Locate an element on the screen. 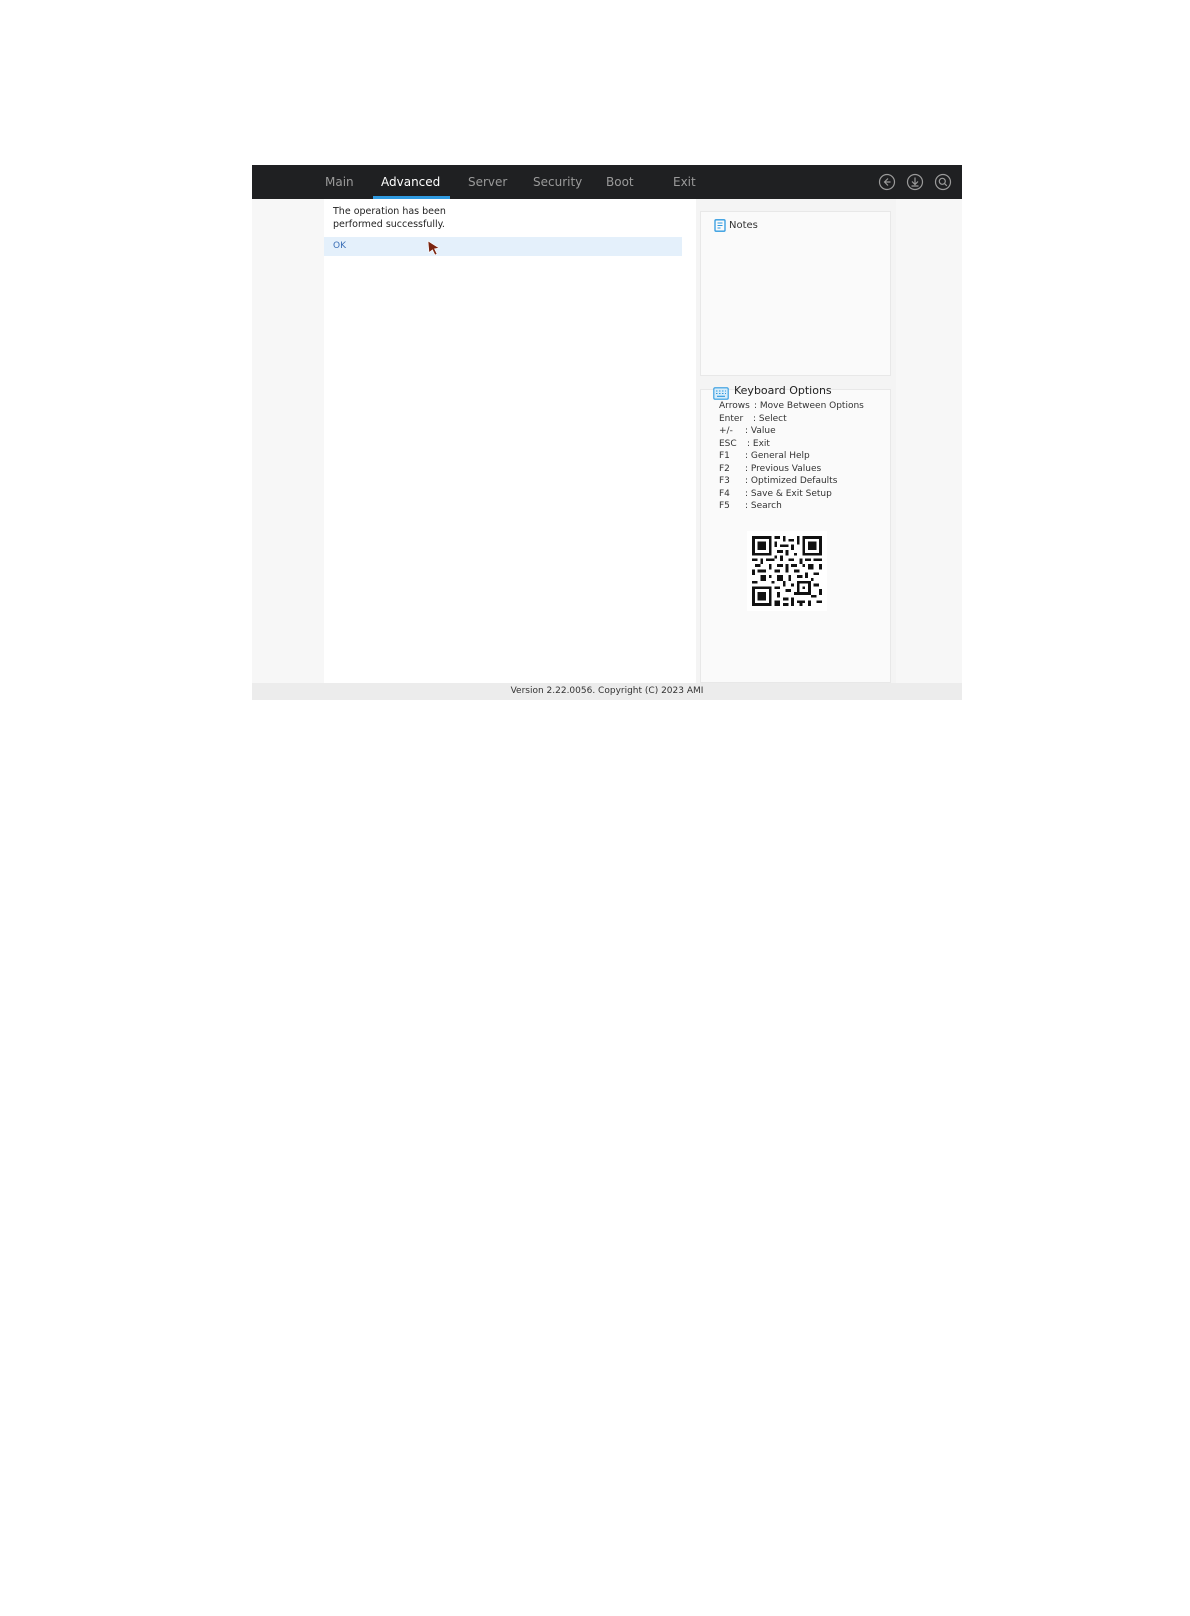 Image resolution: width=1190 pixels, height=1616 pixels. qr-code is located at coordinates (787, 571).